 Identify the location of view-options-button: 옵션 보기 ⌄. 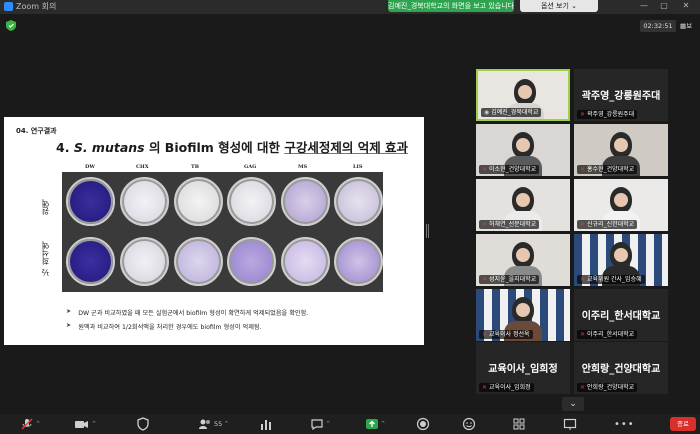
(559, 6).